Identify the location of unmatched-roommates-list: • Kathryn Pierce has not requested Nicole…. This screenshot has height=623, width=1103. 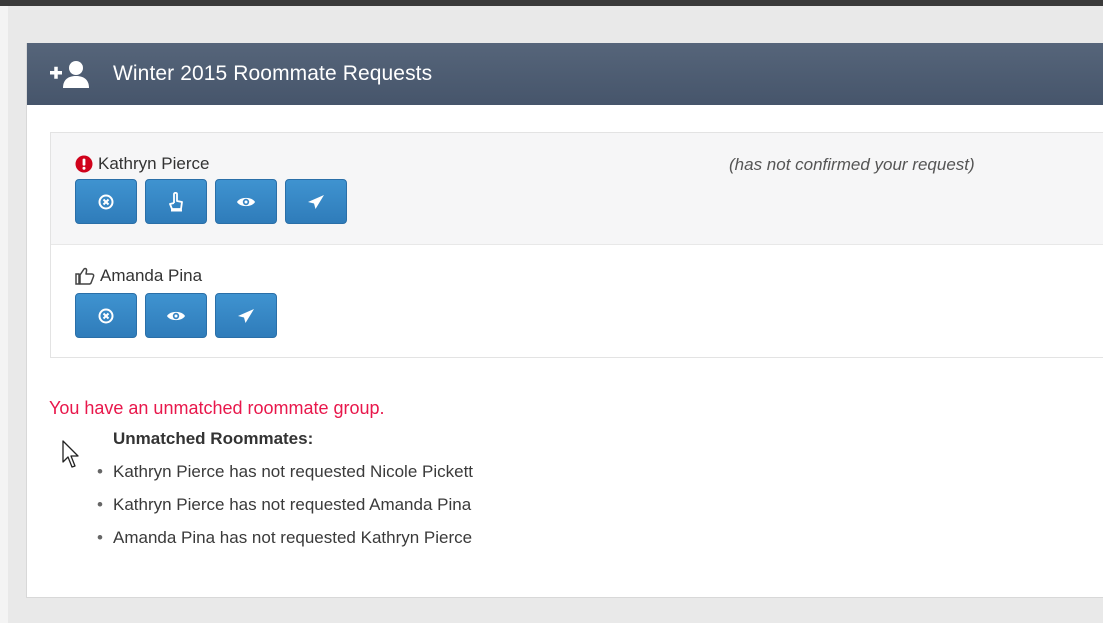
(285, 510).